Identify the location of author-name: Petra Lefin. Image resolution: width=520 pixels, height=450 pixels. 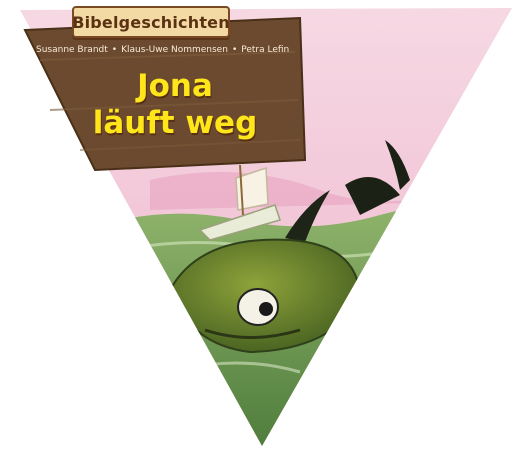
(265, 50).